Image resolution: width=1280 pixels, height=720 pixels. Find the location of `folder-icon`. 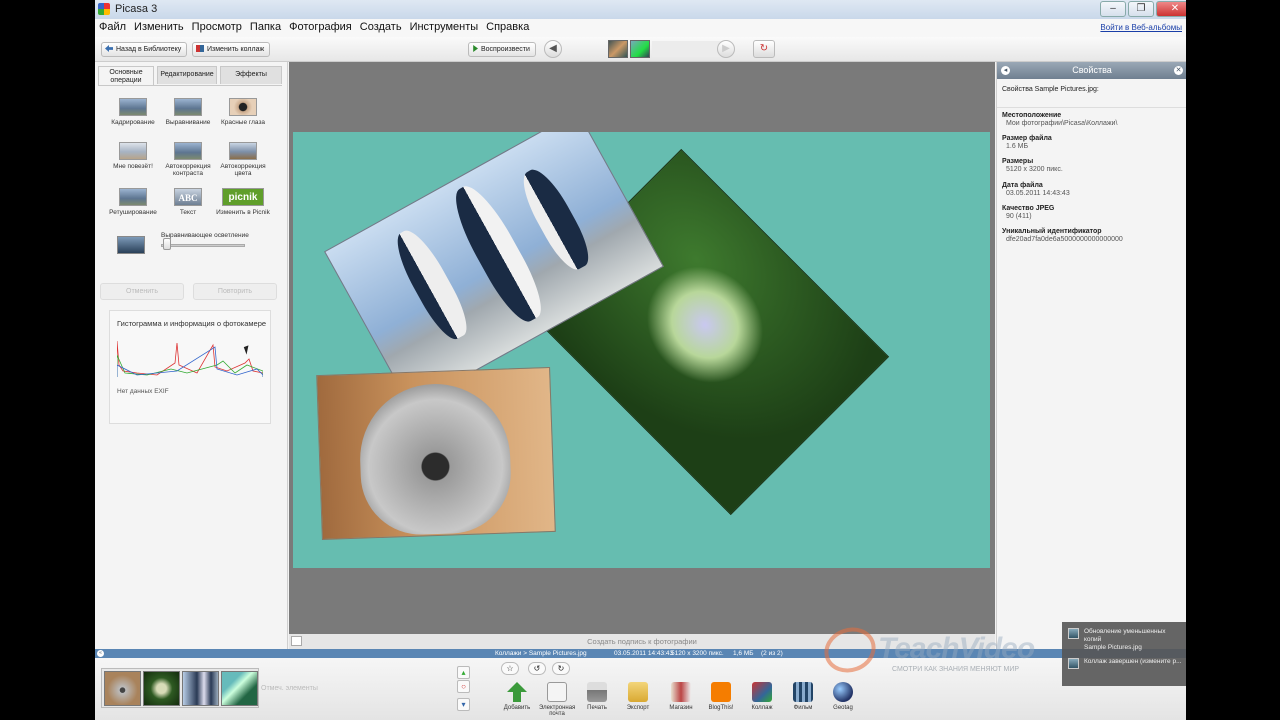

folder-icon is located at coordinates (638, 692).